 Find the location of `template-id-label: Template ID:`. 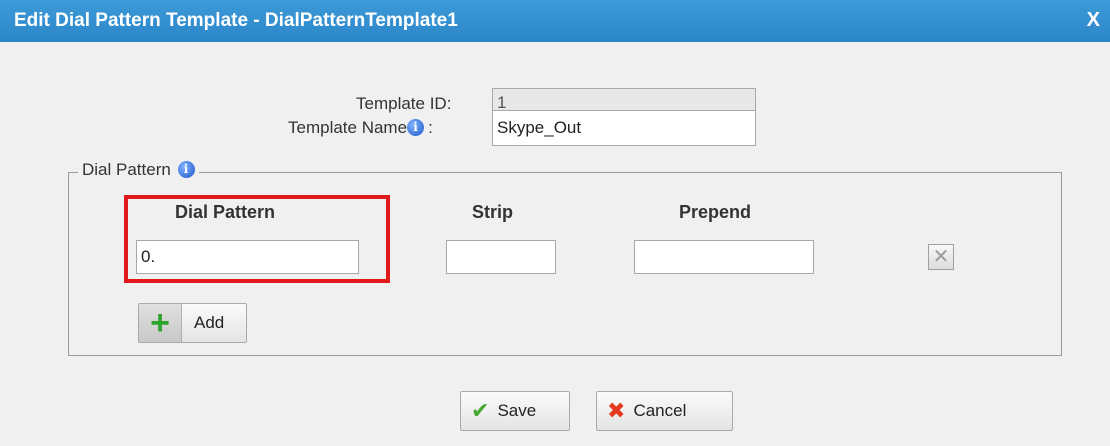

template-id-label: Template ID: is located at coordinates (404, 103).